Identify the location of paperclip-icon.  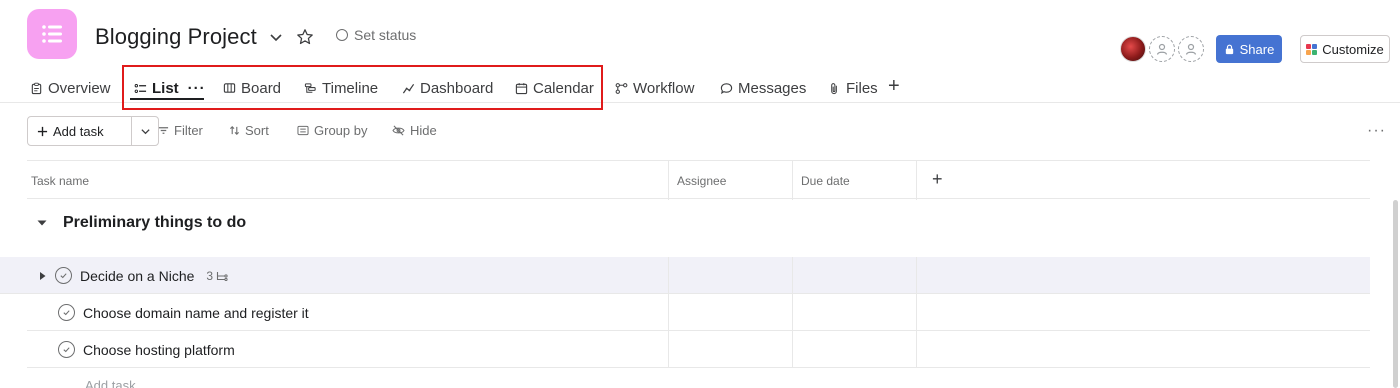
(834, 88).